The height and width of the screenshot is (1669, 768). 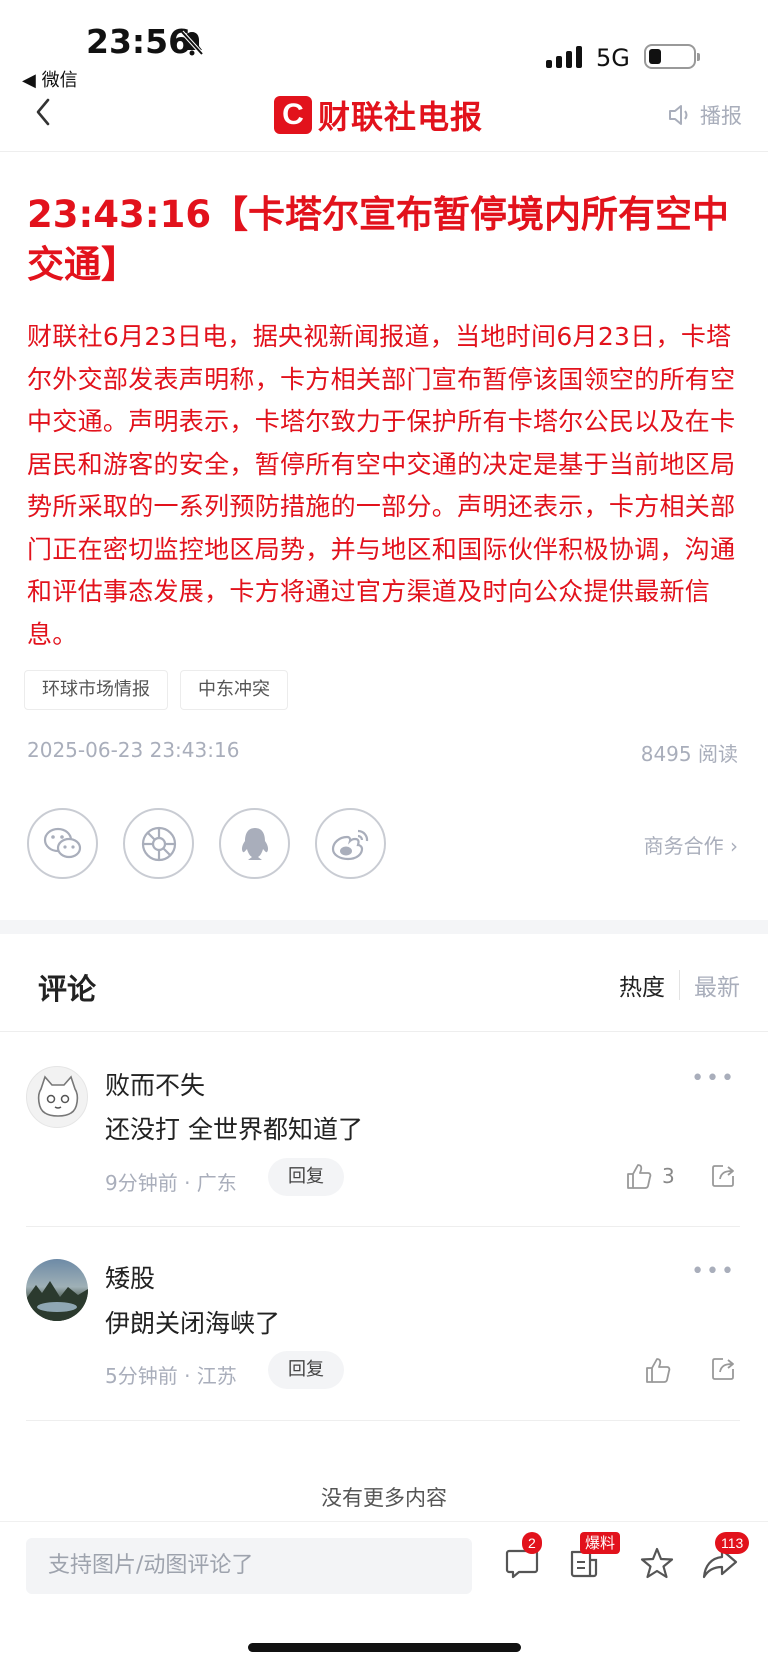 I want to click on publish-time: 2025-06-23 23:43:16, so click(x=133, y=750).